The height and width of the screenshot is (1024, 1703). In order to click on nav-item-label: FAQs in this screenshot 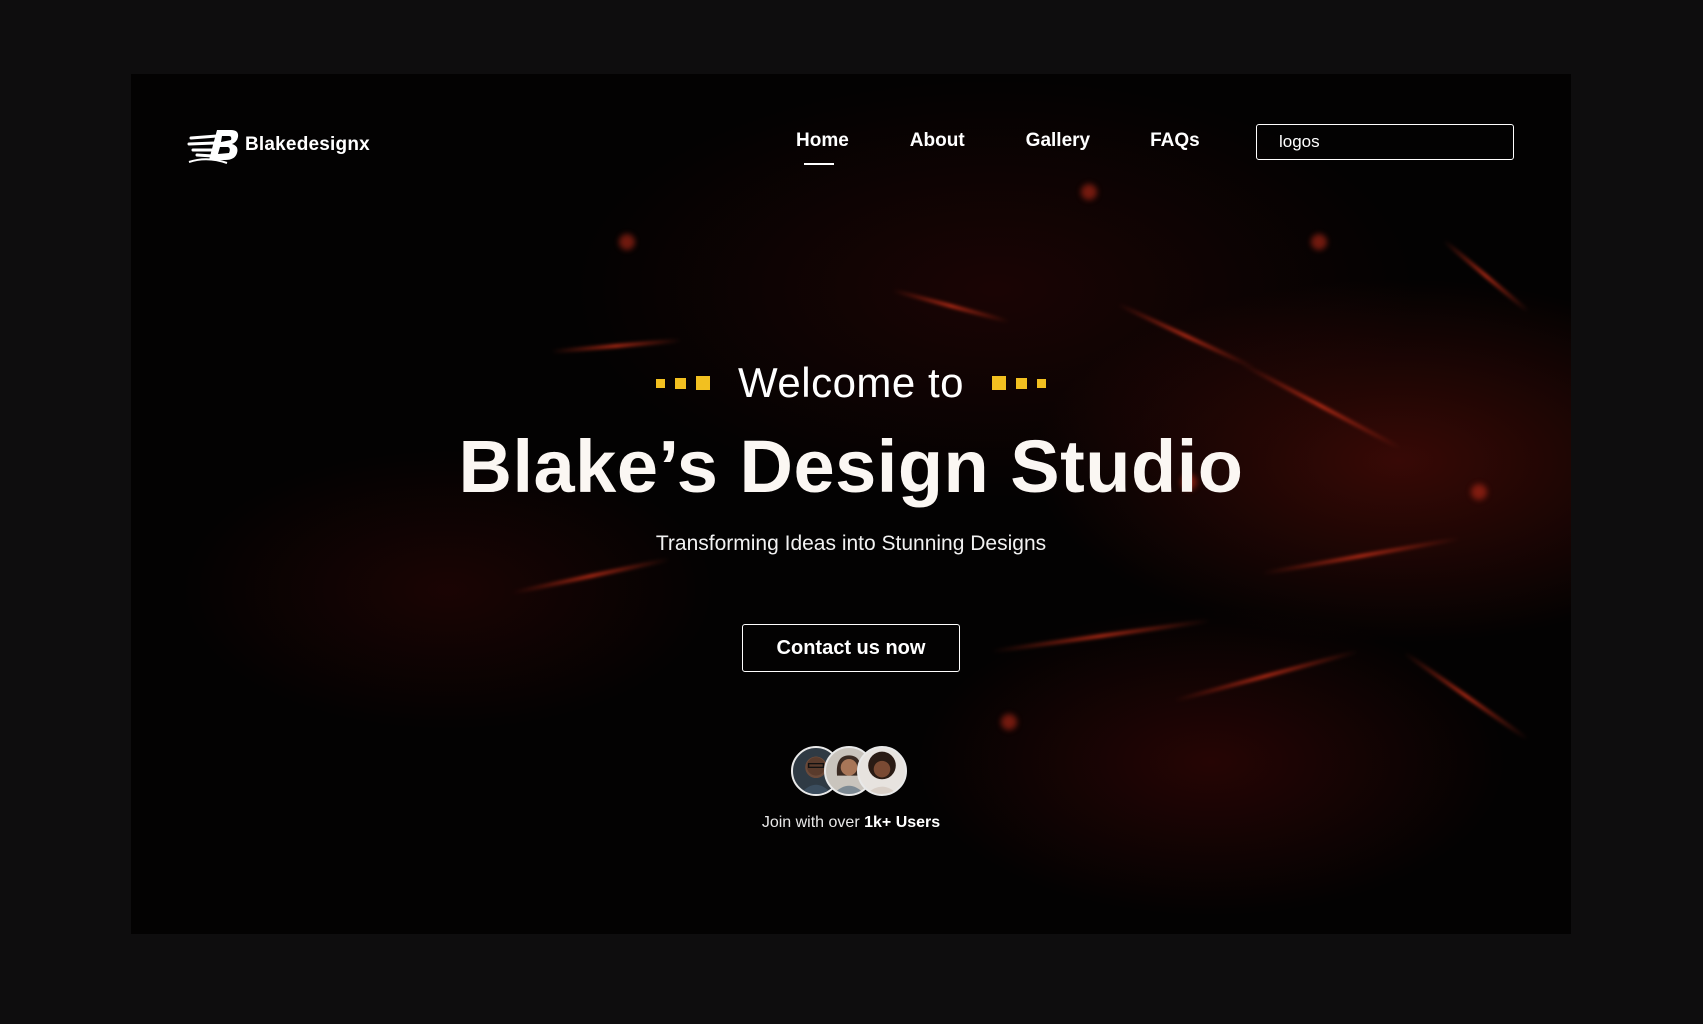, I will do `click(1175, 140)`.